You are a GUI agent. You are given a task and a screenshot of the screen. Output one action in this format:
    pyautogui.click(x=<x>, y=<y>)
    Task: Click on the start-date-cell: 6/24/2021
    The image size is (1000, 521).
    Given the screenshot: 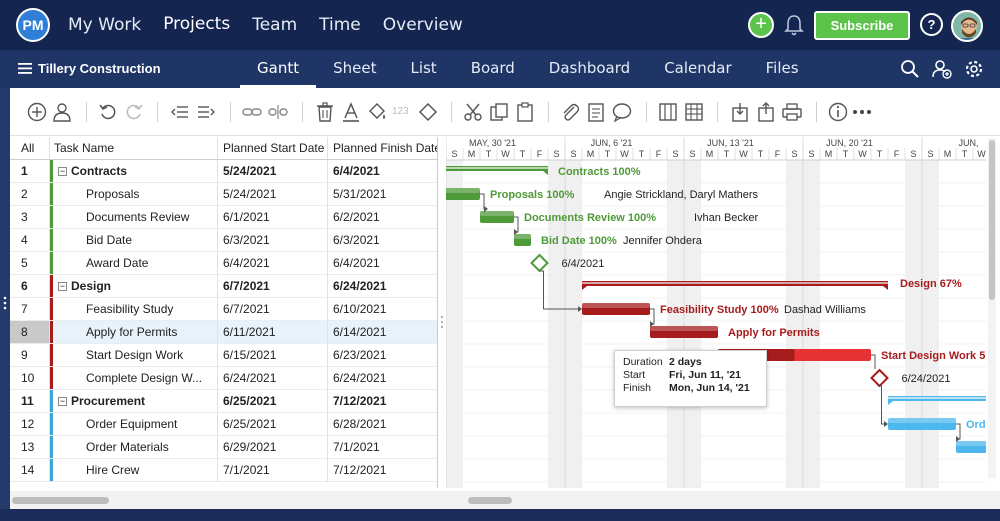 What is the action you would take?
    pyautogui.click(x=273, y=378)
    